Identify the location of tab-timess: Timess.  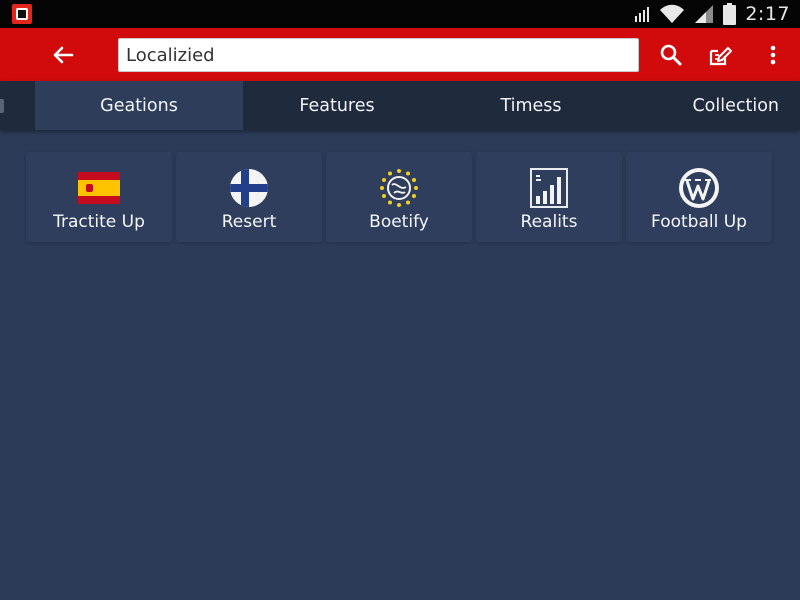
(531, 105).